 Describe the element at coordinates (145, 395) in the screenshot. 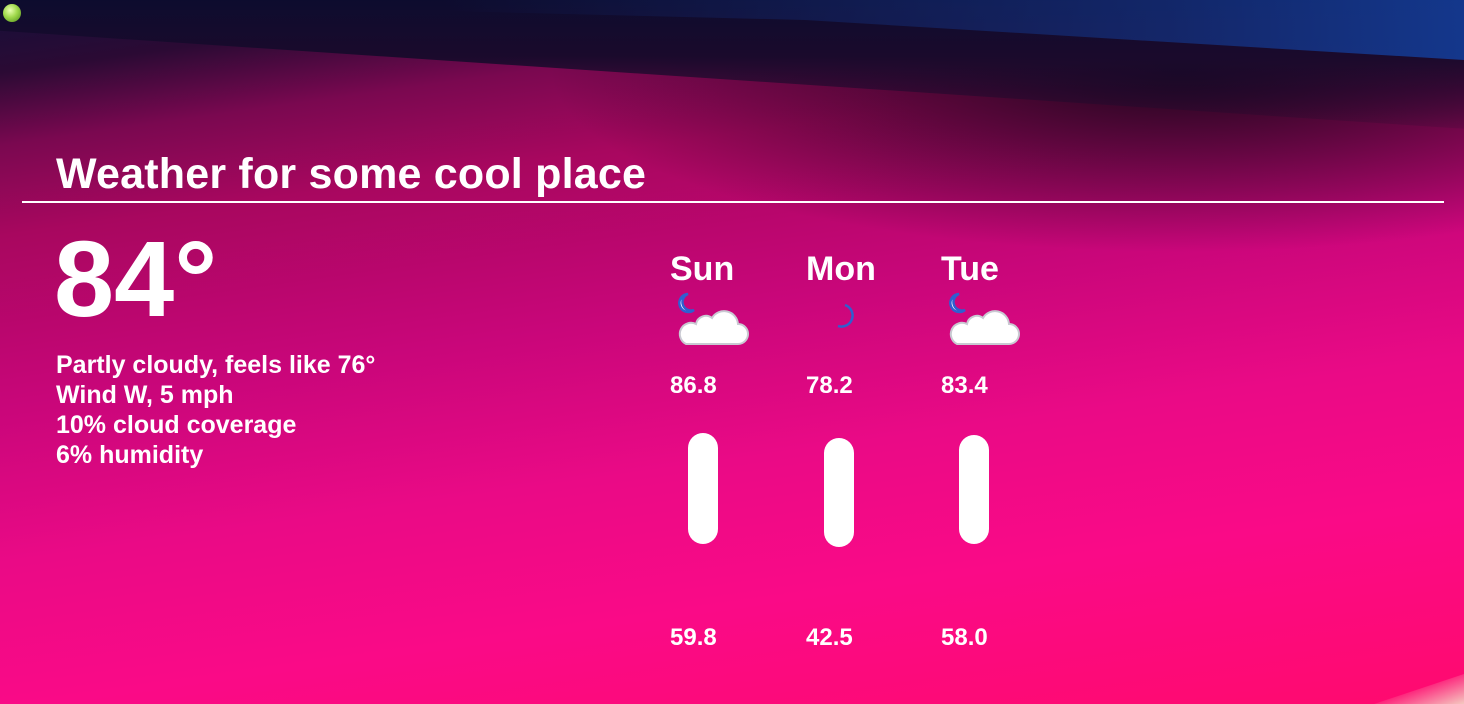

I see `wind-text: Wind W, 5 mph` at that location.